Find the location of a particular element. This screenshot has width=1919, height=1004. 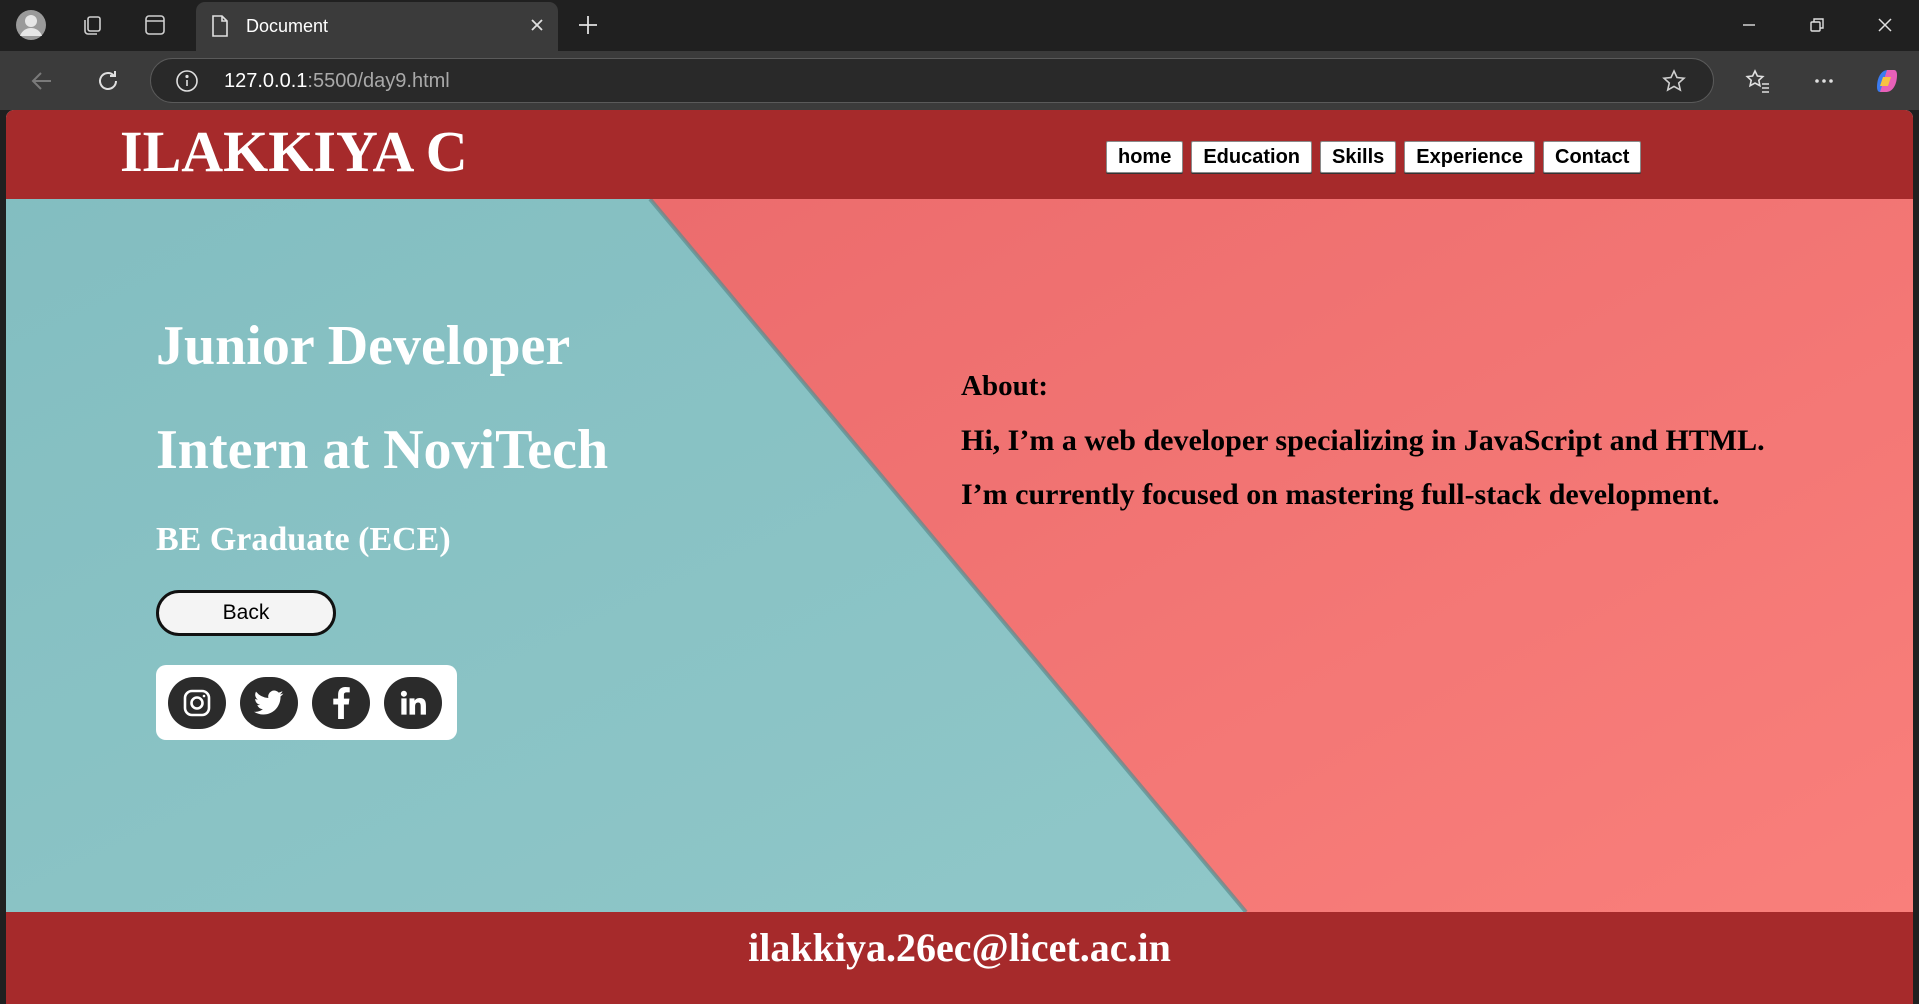

address-bar: 127.0.0.1:5500/day9.html is located at coordinates (932, 80).